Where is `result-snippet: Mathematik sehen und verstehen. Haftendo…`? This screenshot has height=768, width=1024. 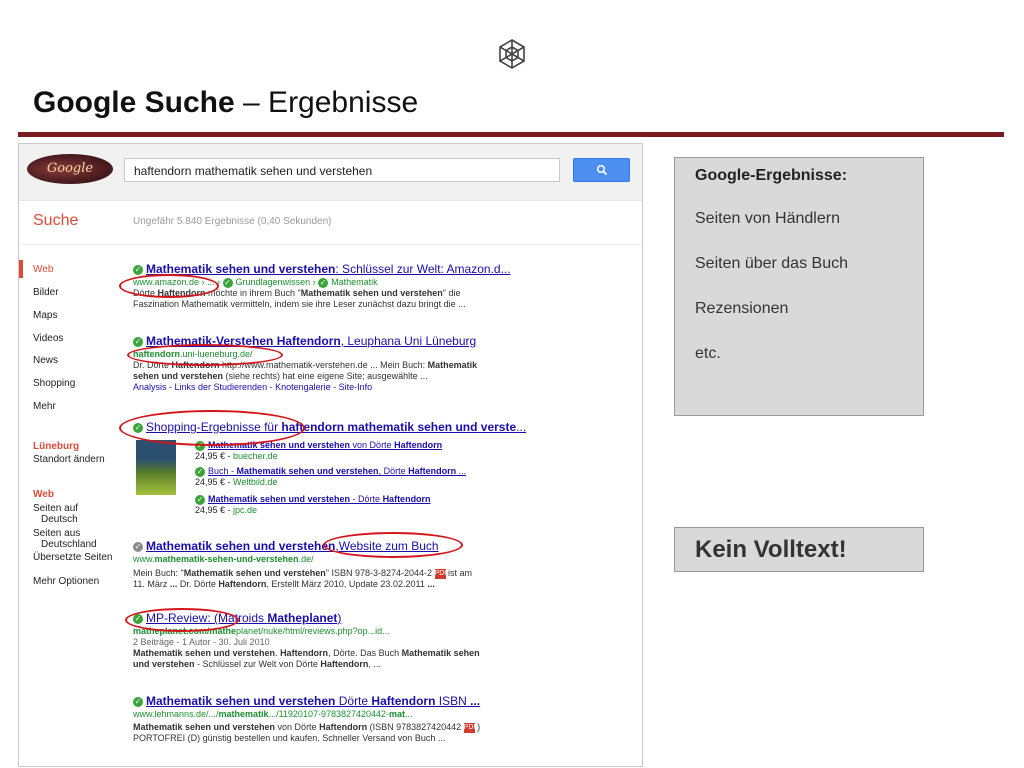
result-snippet: Mathematik sehen und verstehen. Haftendo… is located at coordinates (306, 658).